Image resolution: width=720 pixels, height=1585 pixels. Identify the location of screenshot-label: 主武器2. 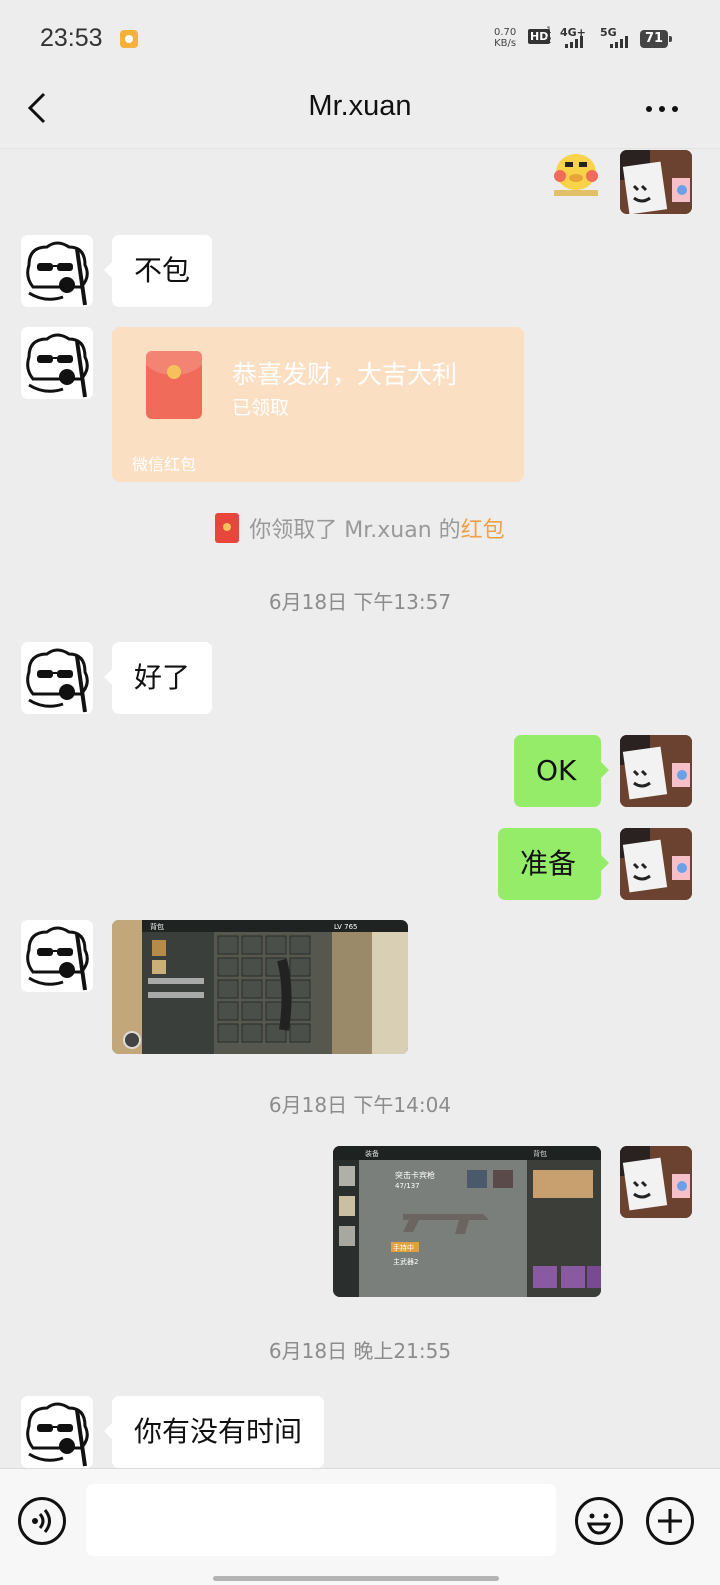
(405, 1261).